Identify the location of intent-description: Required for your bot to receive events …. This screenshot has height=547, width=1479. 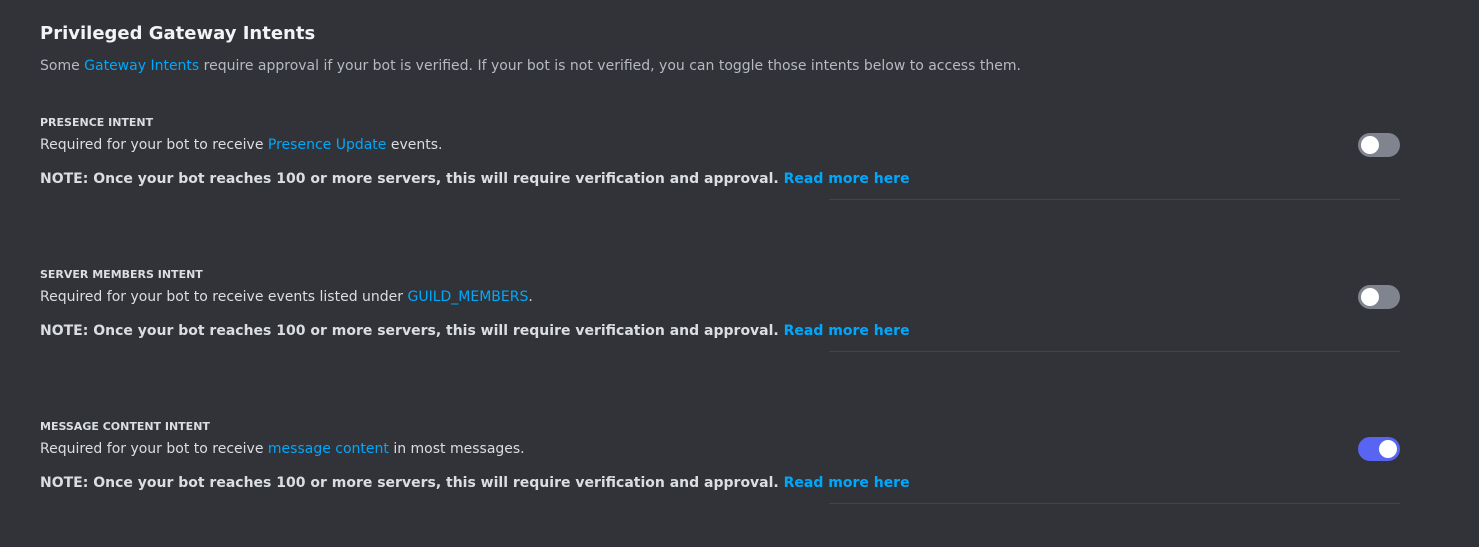
(286, 297).